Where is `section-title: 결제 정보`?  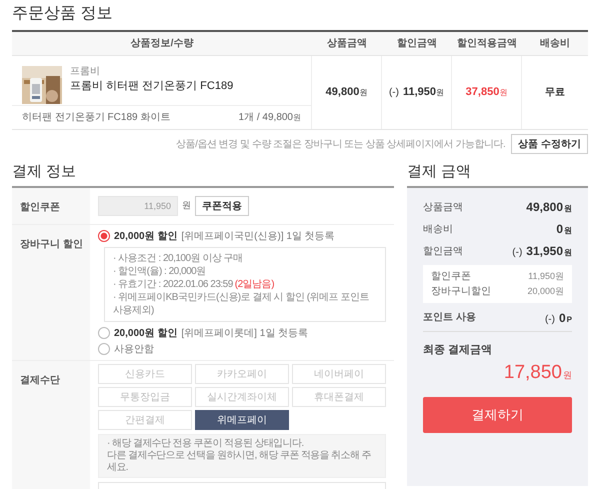 section-title: 결제 정보 is located at coordinates (45, 172).